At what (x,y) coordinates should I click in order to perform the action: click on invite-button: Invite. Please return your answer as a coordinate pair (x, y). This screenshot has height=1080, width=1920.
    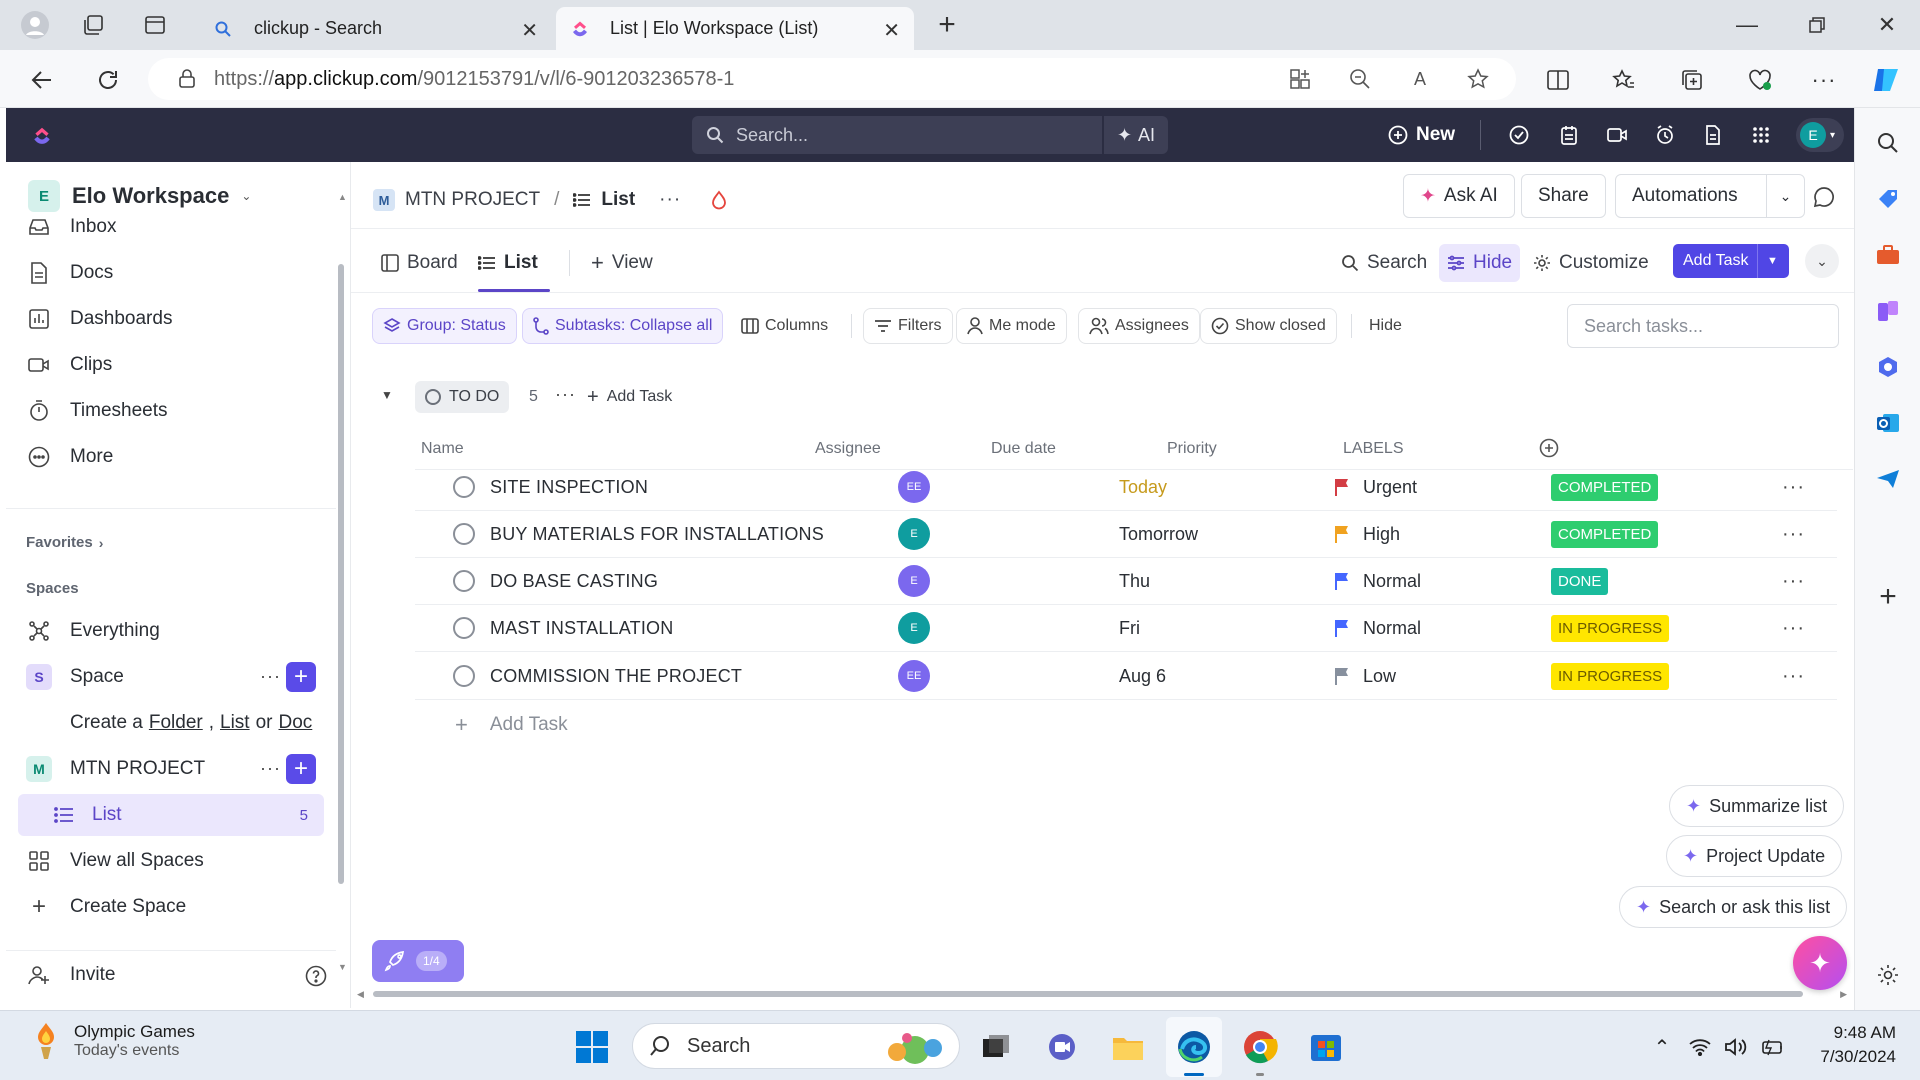
    Looking at the image, I should click on (70, 975).